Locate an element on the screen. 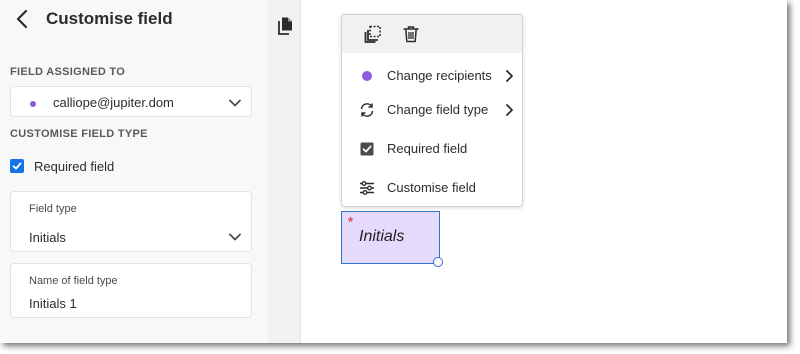  required-field-label: Required field is located at coordinates (74, 166).